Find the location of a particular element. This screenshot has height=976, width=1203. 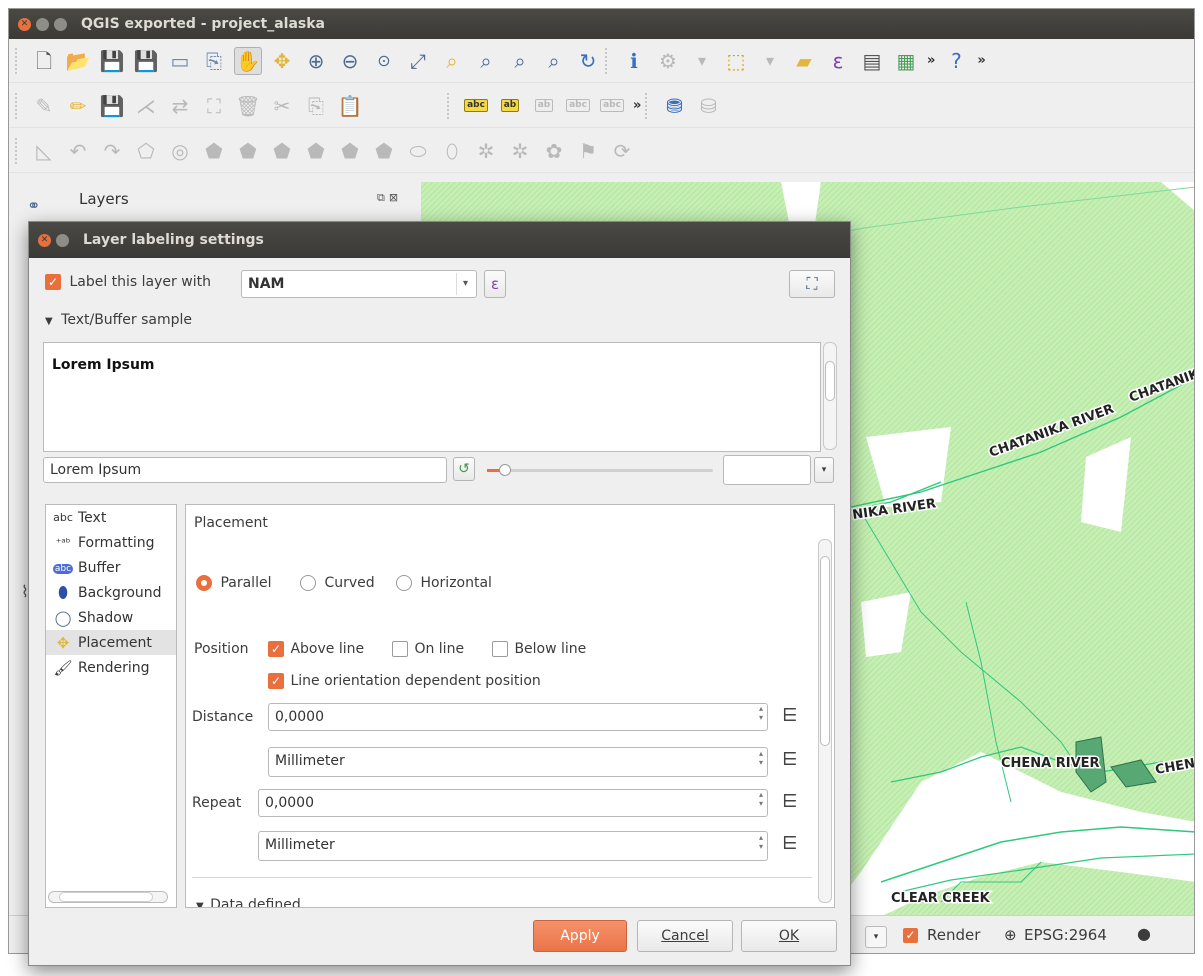

sidebar-item-shadow: ◯ Shadow is located at coordinates (111, 617).